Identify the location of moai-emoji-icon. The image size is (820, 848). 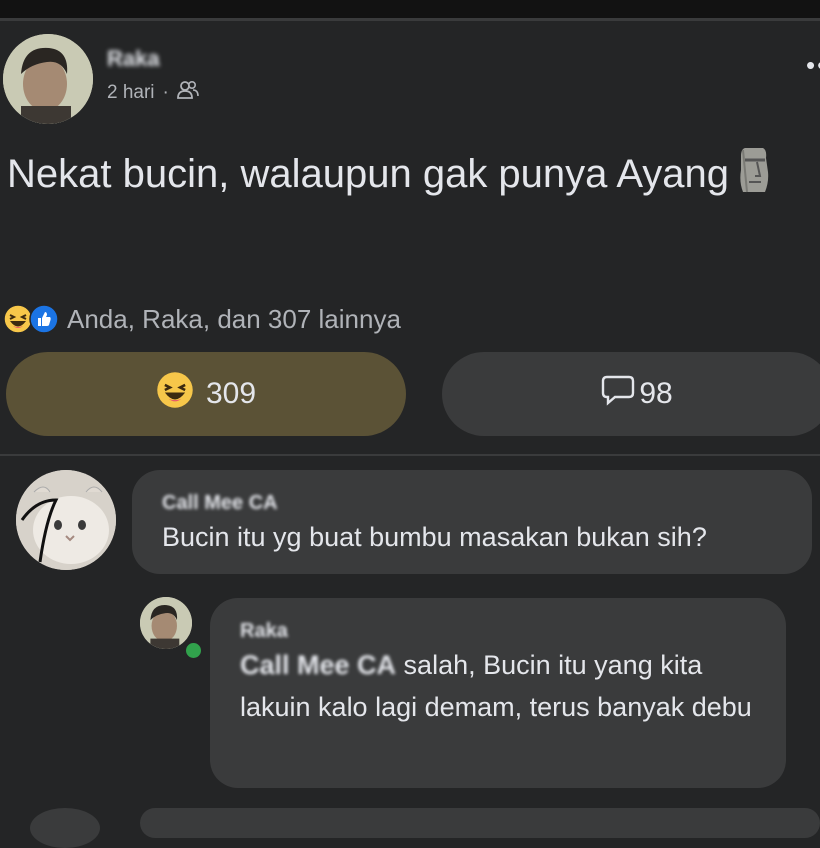
(753, 176).